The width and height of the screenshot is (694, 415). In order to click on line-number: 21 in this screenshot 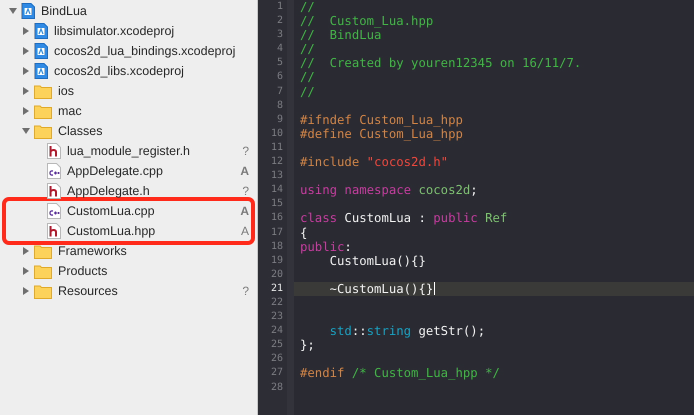, I will do `click(277, 289)`.